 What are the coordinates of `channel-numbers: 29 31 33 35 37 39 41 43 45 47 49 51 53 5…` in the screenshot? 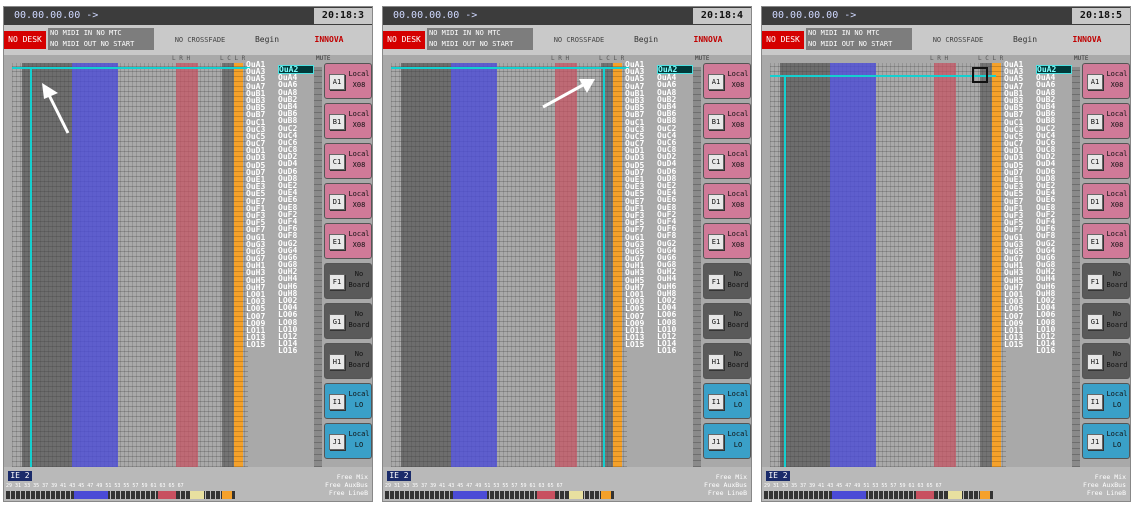 It's located at (95, 486).